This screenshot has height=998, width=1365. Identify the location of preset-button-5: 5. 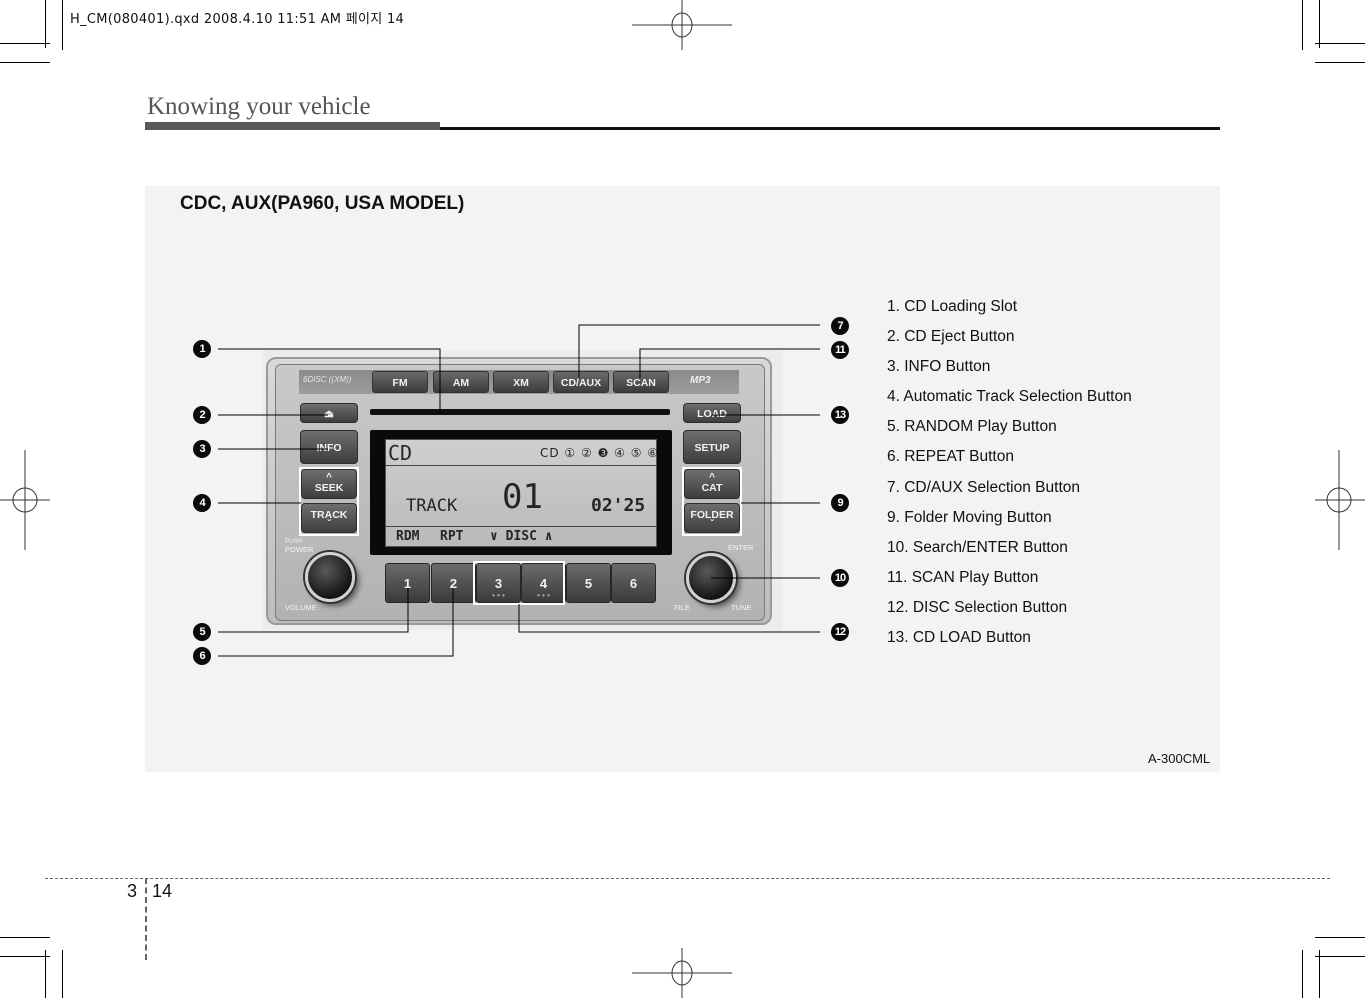
(588, 583).